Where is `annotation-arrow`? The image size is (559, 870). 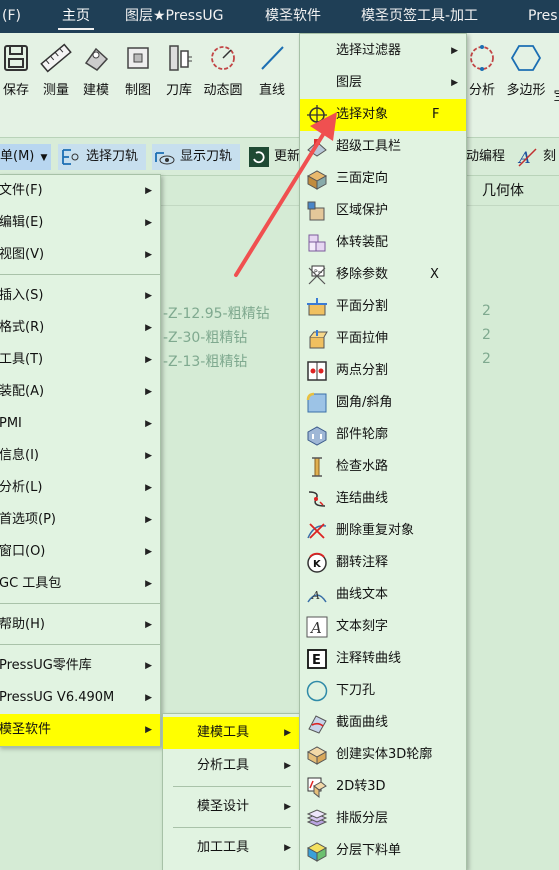 annotation-arrow is located at coordinates (285, 194).